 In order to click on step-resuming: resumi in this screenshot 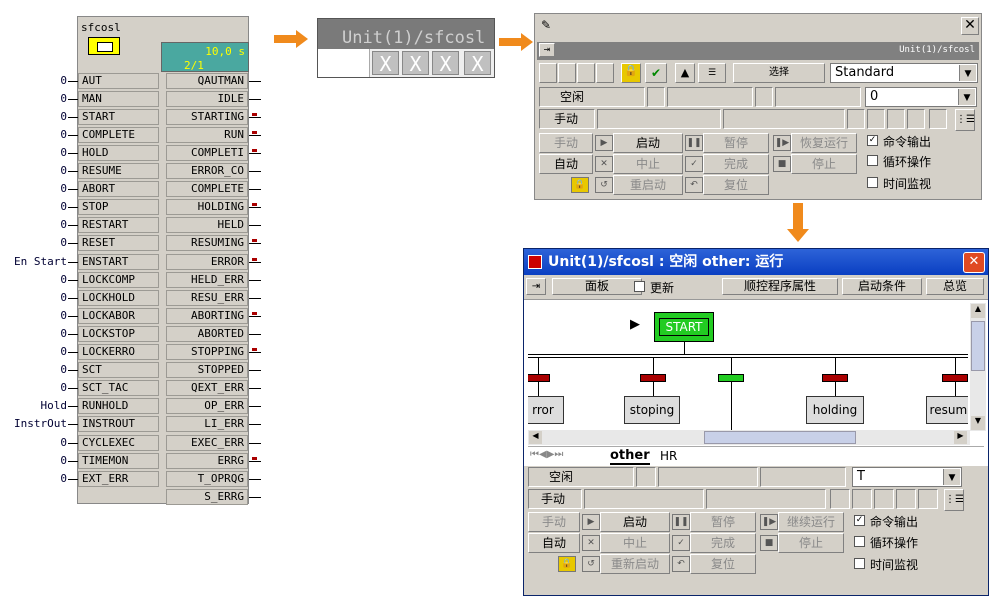, I will do `click(947, 410)`.